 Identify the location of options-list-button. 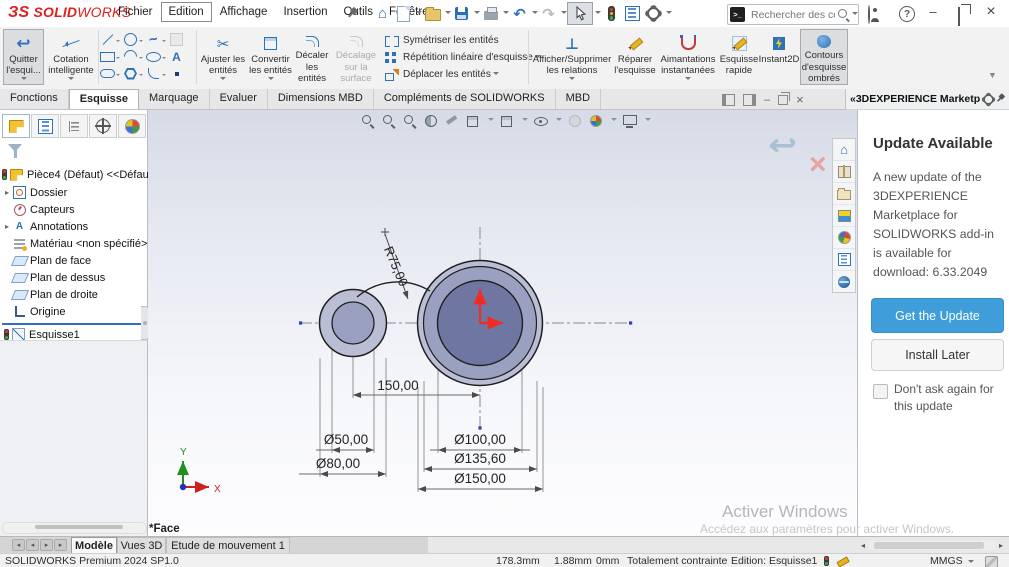
(632, 13).